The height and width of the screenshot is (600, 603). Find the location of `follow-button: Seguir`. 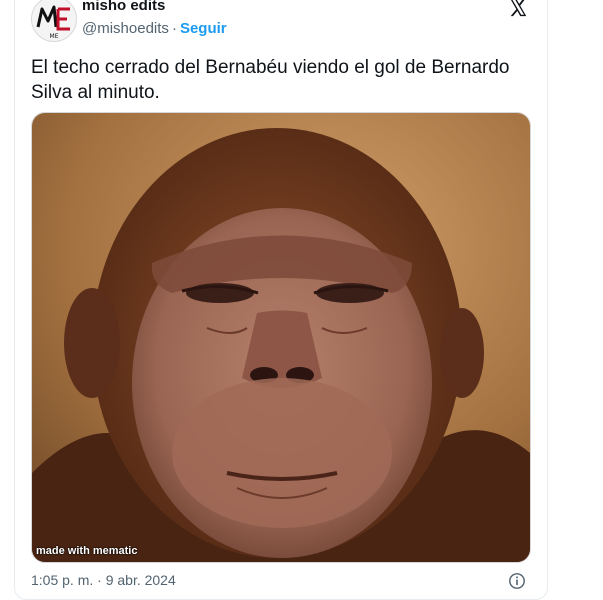

follow-button: Seguir is located at coordinates (203, 28).